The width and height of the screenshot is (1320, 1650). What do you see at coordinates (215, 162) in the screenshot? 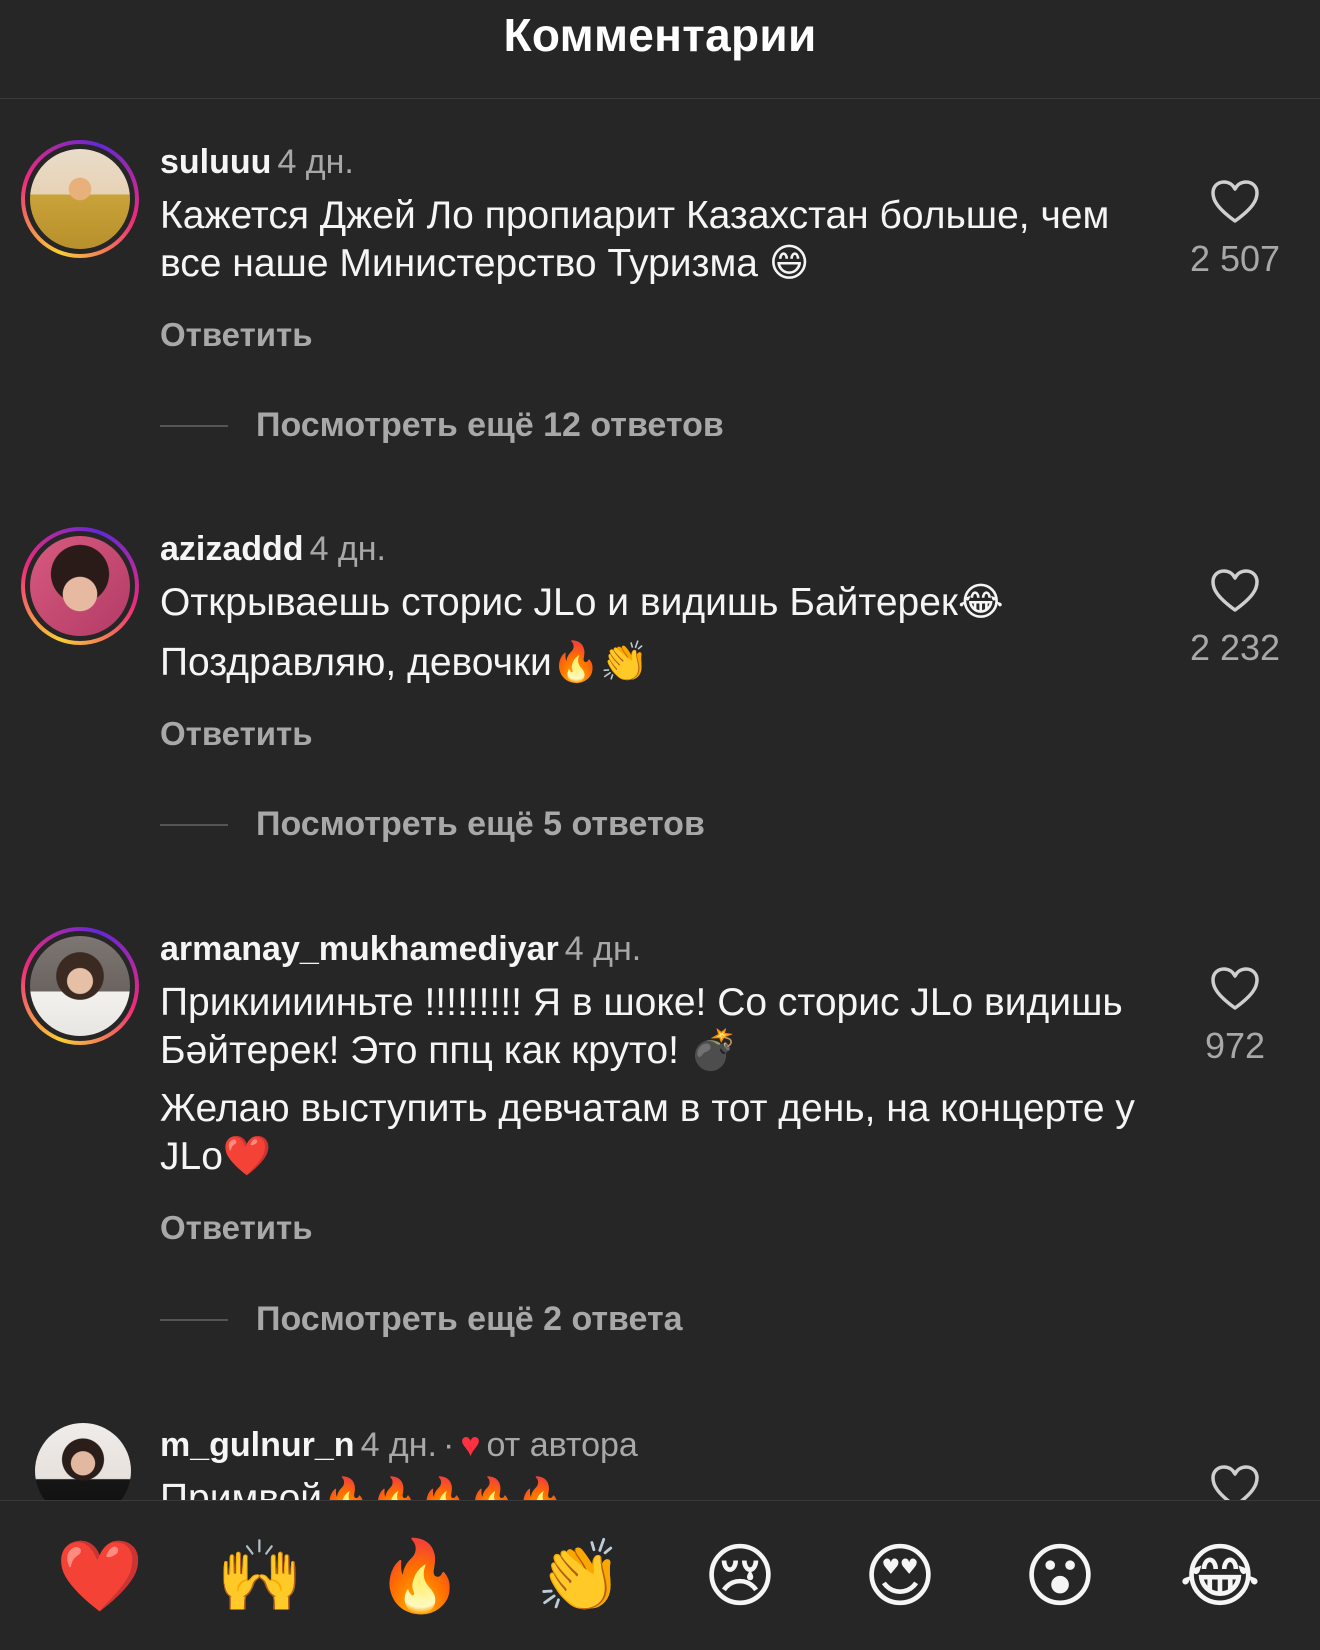
I see `username: suluuu` at bounding box center [215, 162].